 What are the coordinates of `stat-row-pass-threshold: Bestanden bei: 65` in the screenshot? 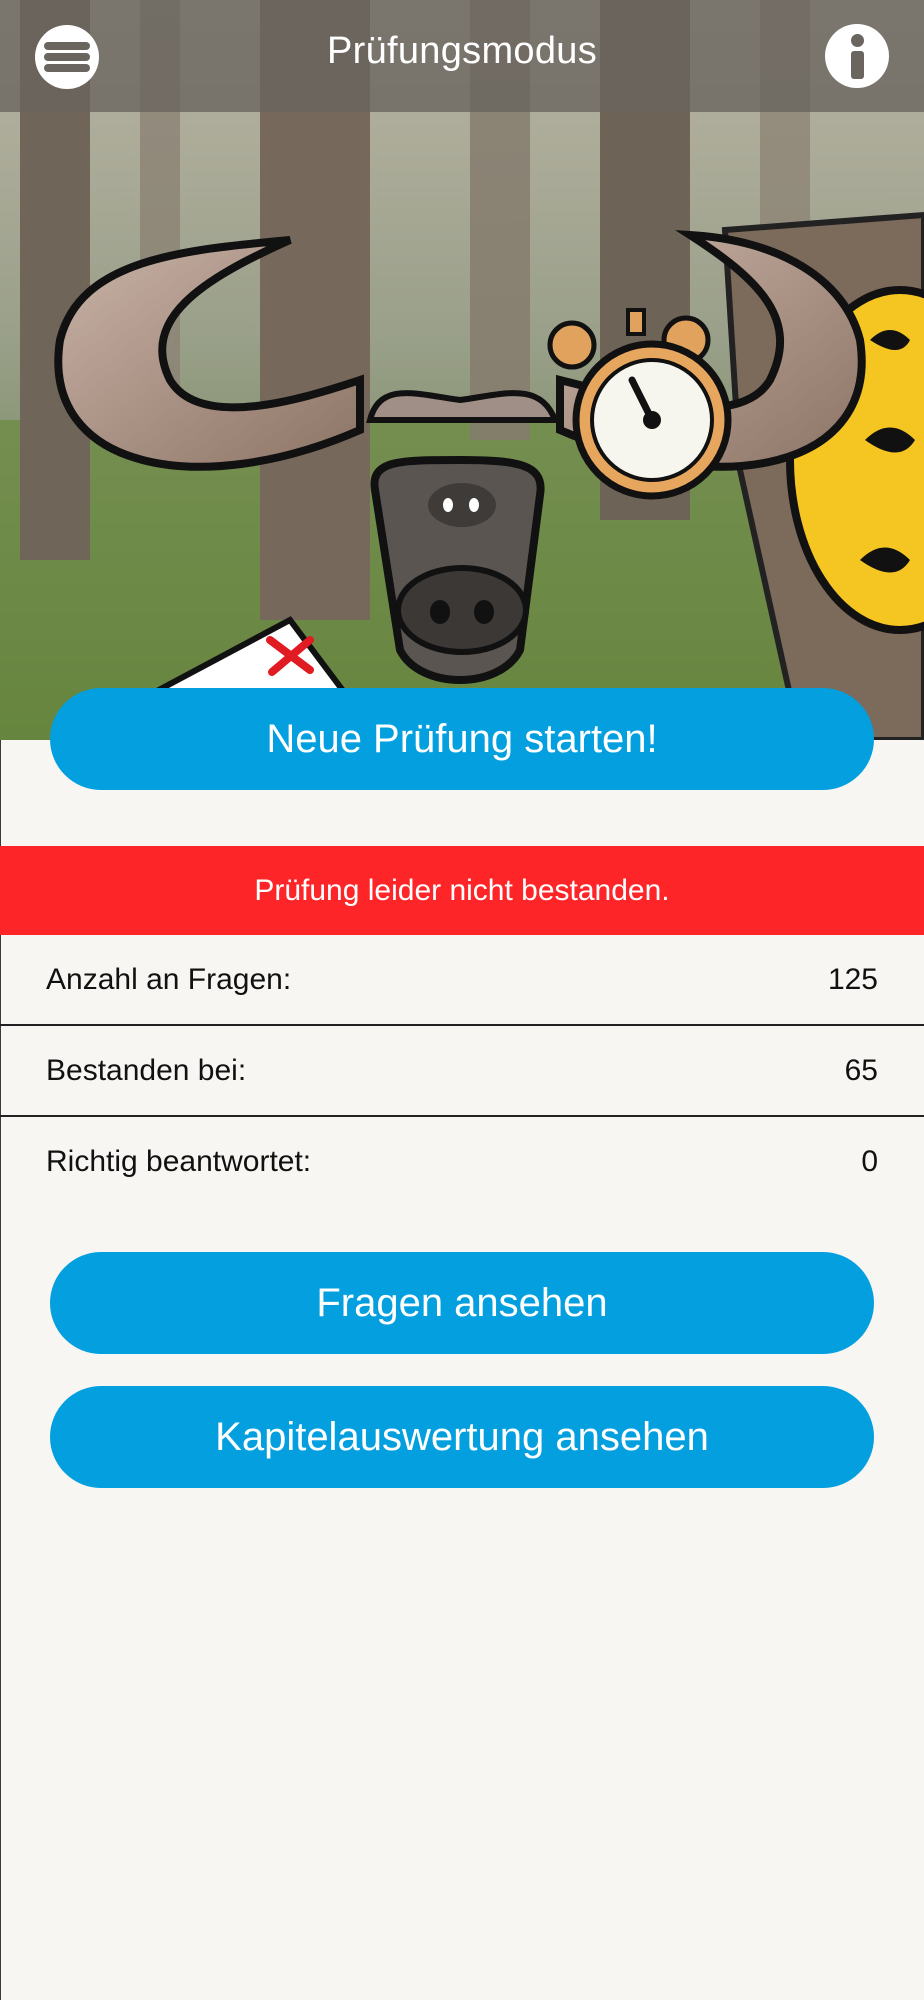 It's located at (462, 1070).